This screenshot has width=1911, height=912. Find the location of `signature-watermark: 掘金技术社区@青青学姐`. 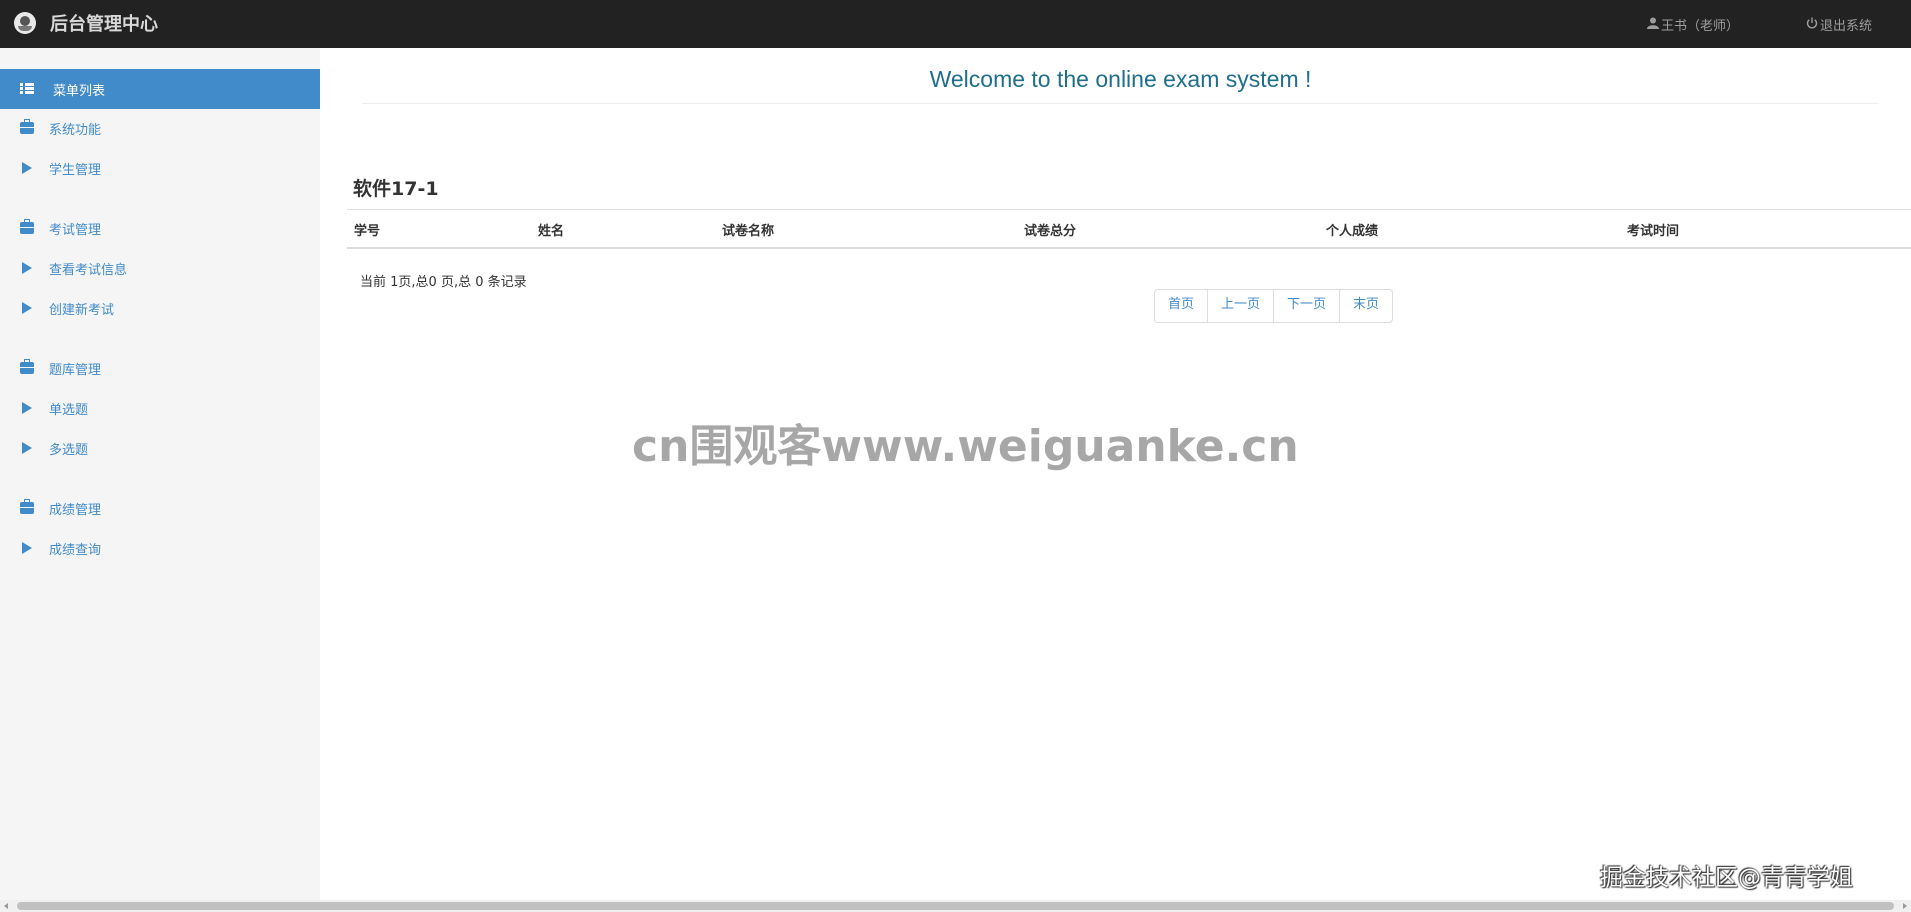

signature-watermark: 掘金技术社区@青青学姐 is located at coordinates (1726, 878).